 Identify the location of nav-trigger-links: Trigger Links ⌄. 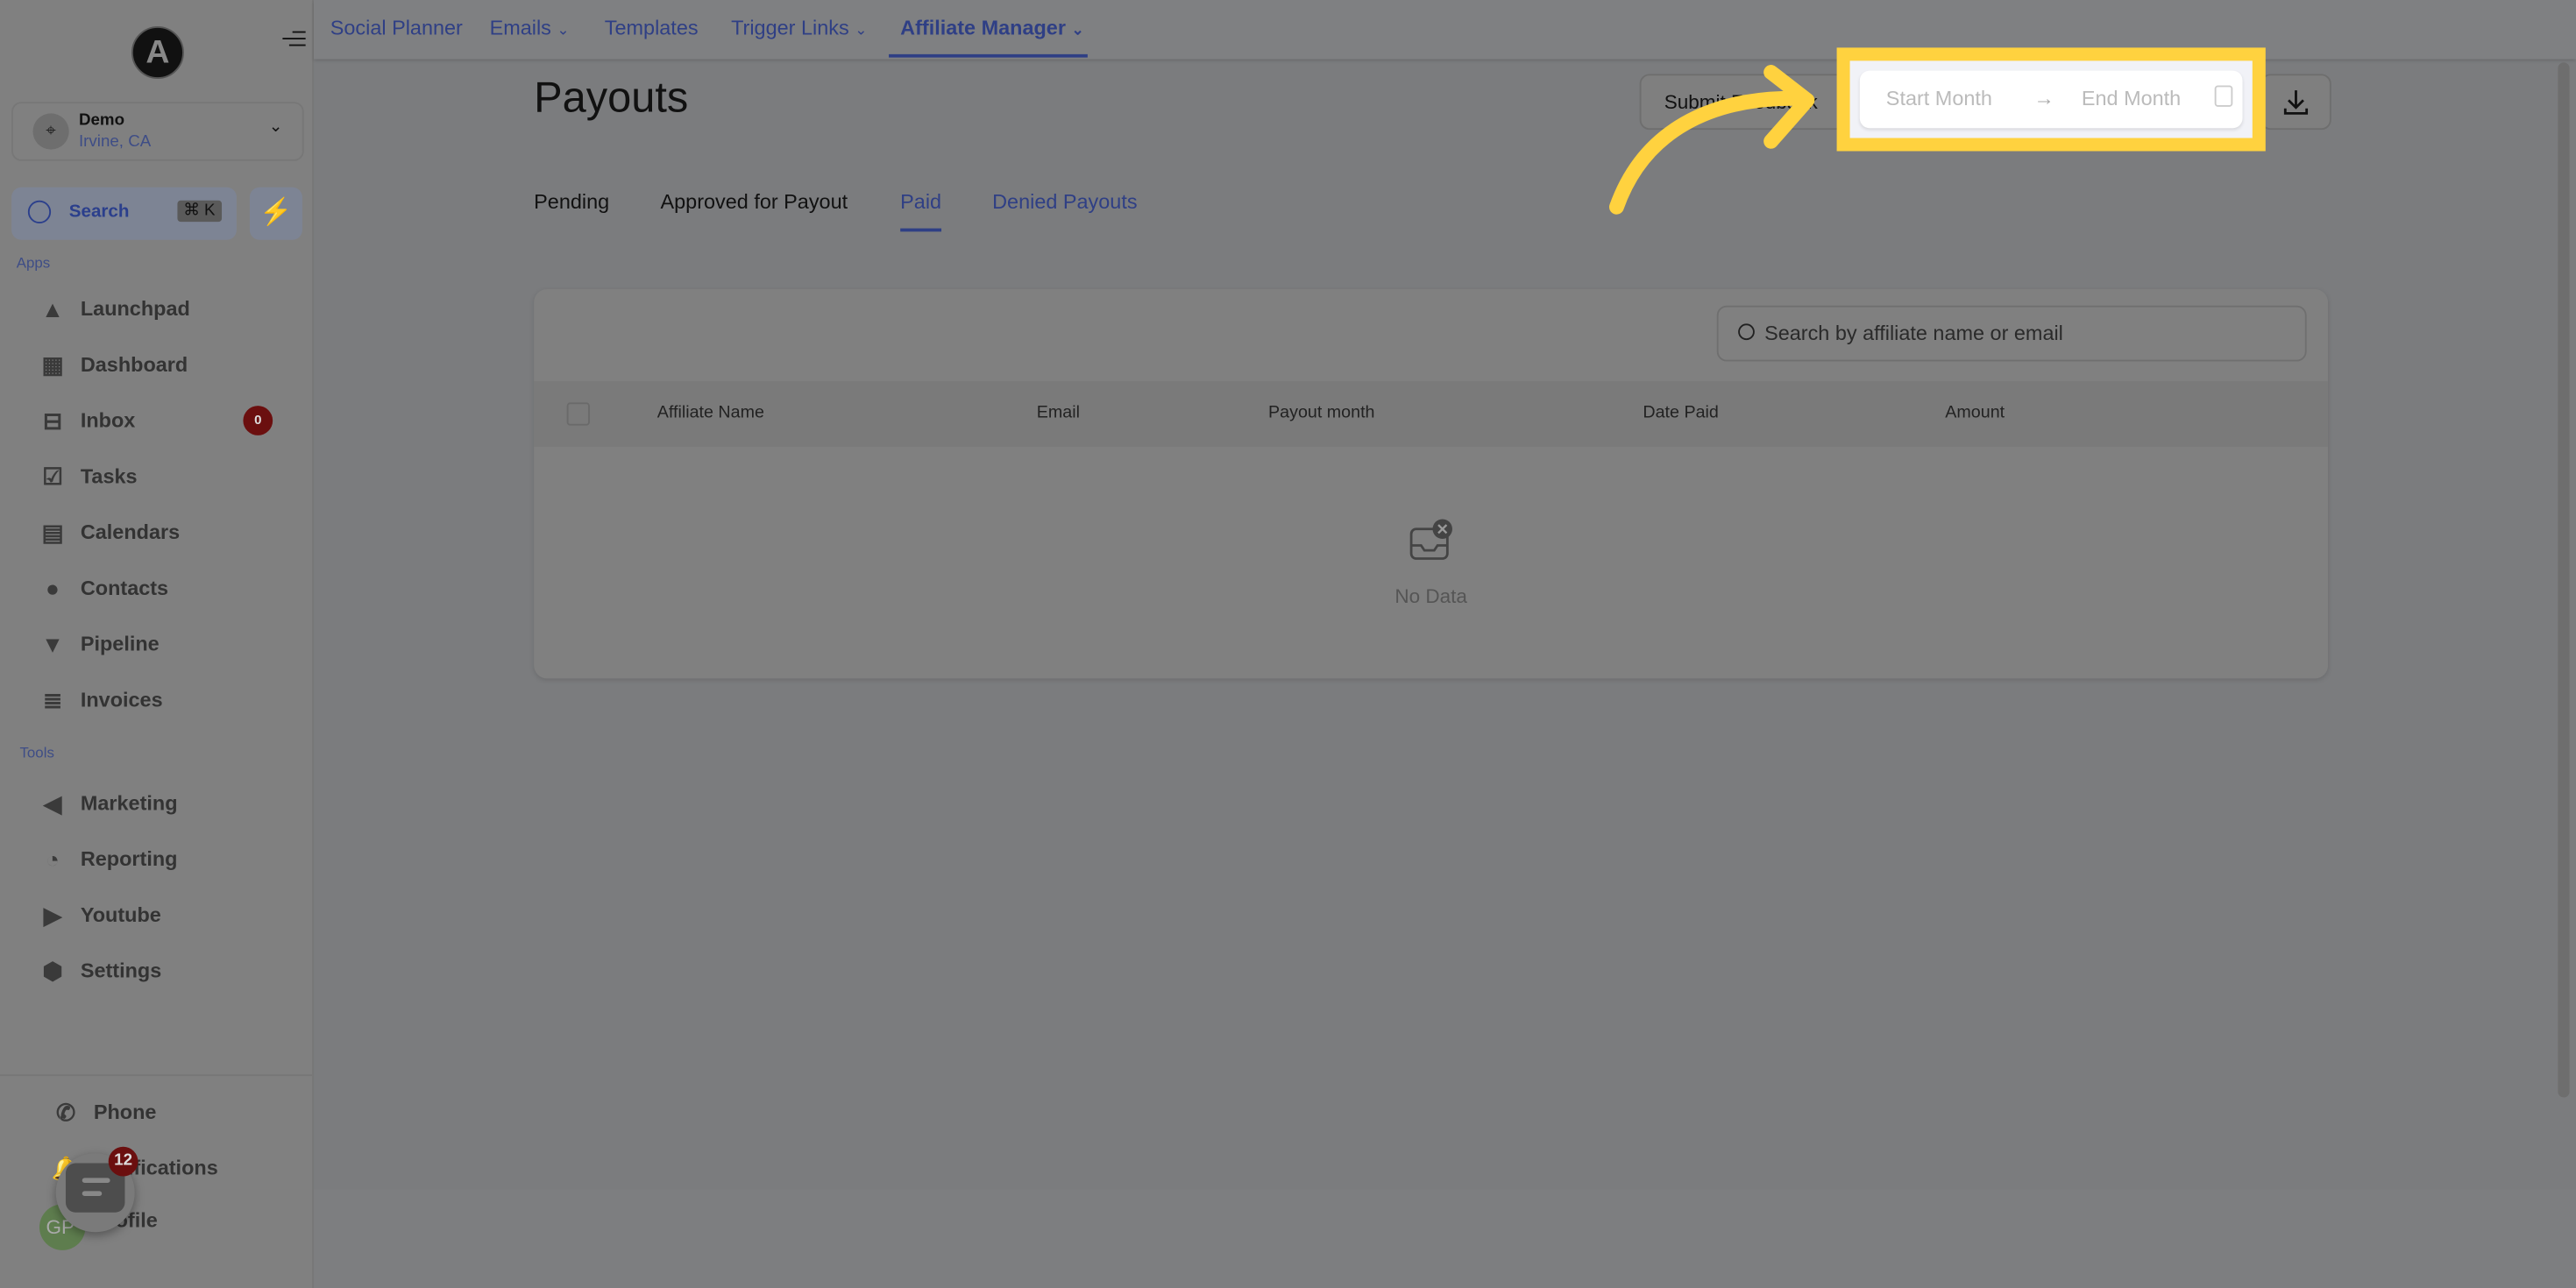
(799, 28).